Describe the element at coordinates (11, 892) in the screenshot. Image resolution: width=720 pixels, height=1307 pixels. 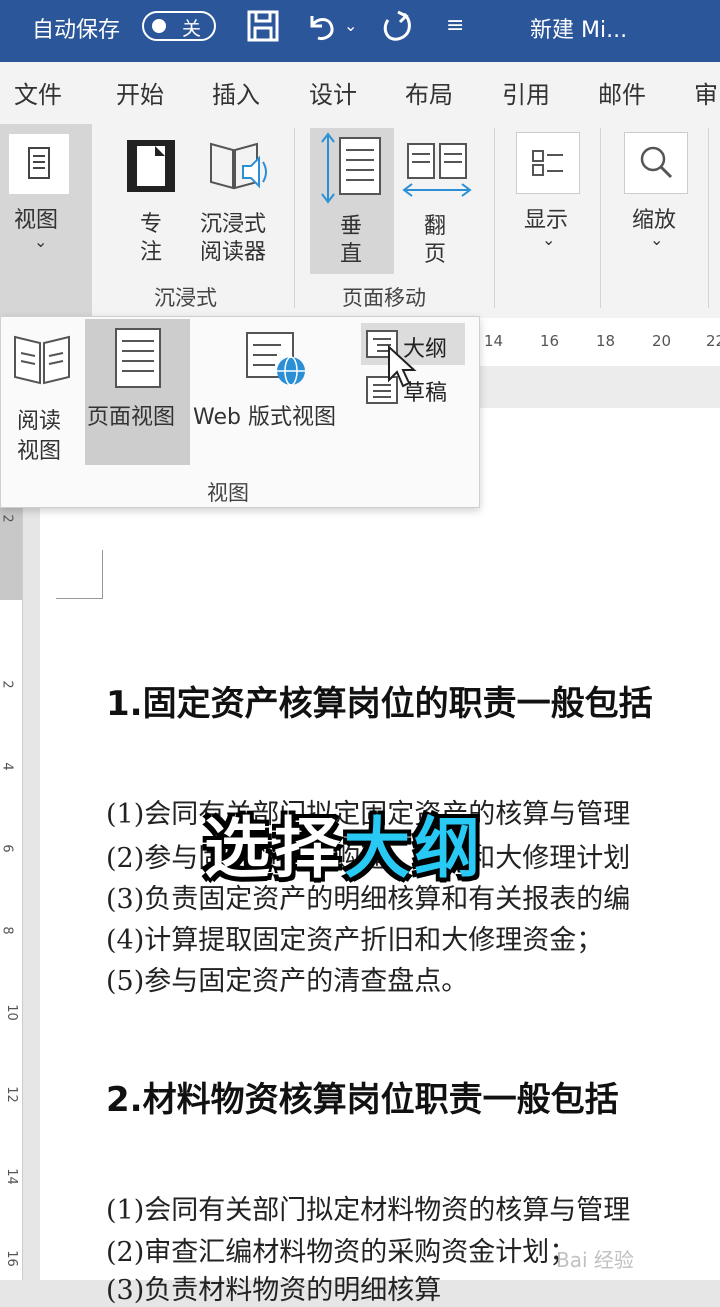
I see `vertical-ruler: 2 2 4 6 8 10 12 14 16` at that location.